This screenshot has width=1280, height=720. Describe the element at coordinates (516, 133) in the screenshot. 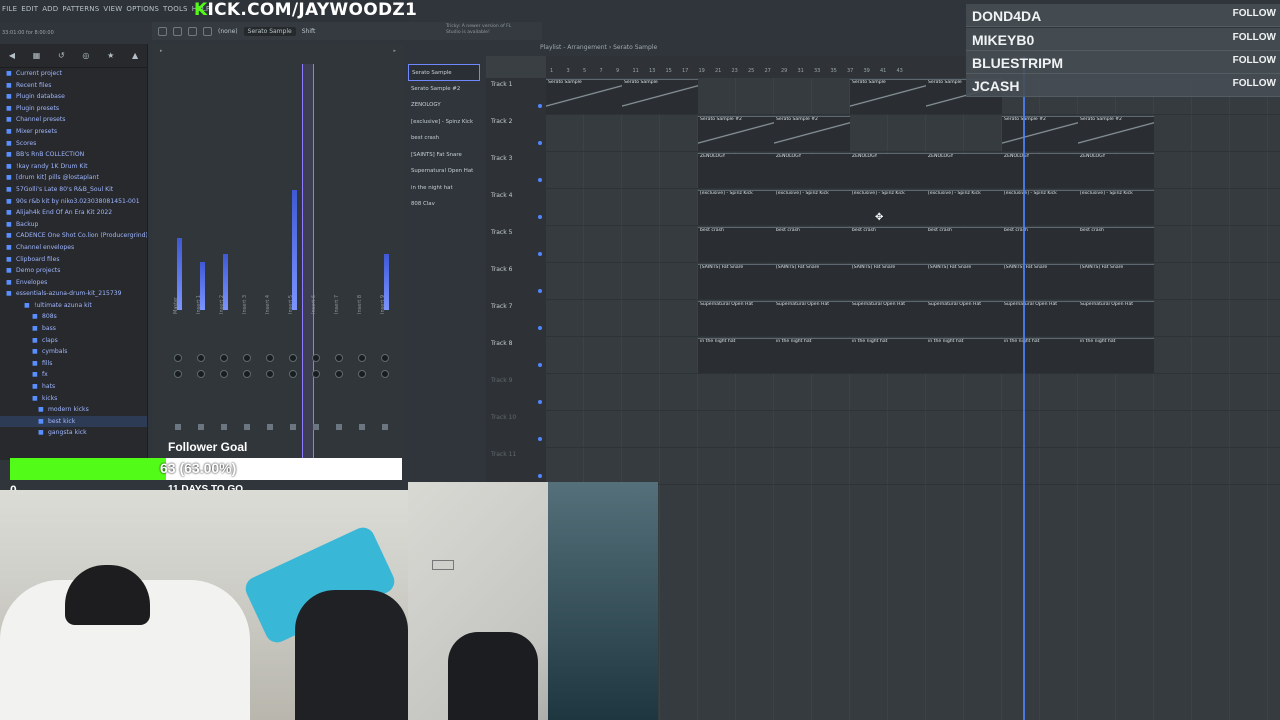

I see `track-header: Track 2` at that location.